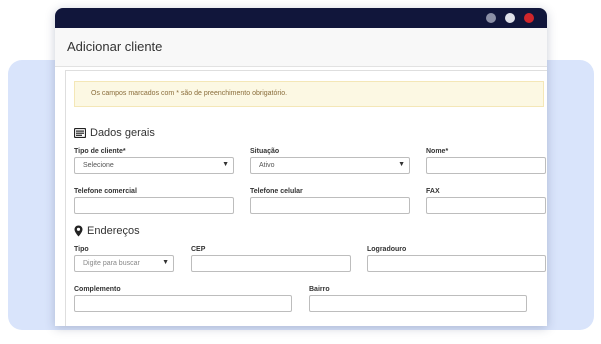  I want to click on tipo-label: Tipo, so click(81, 249).